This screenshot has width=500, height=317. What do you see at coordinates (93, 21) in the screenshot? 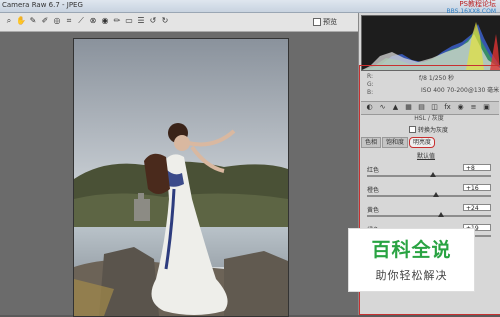
I see `spot-removal-icon: ⊗` at bounding box center [93, 21].